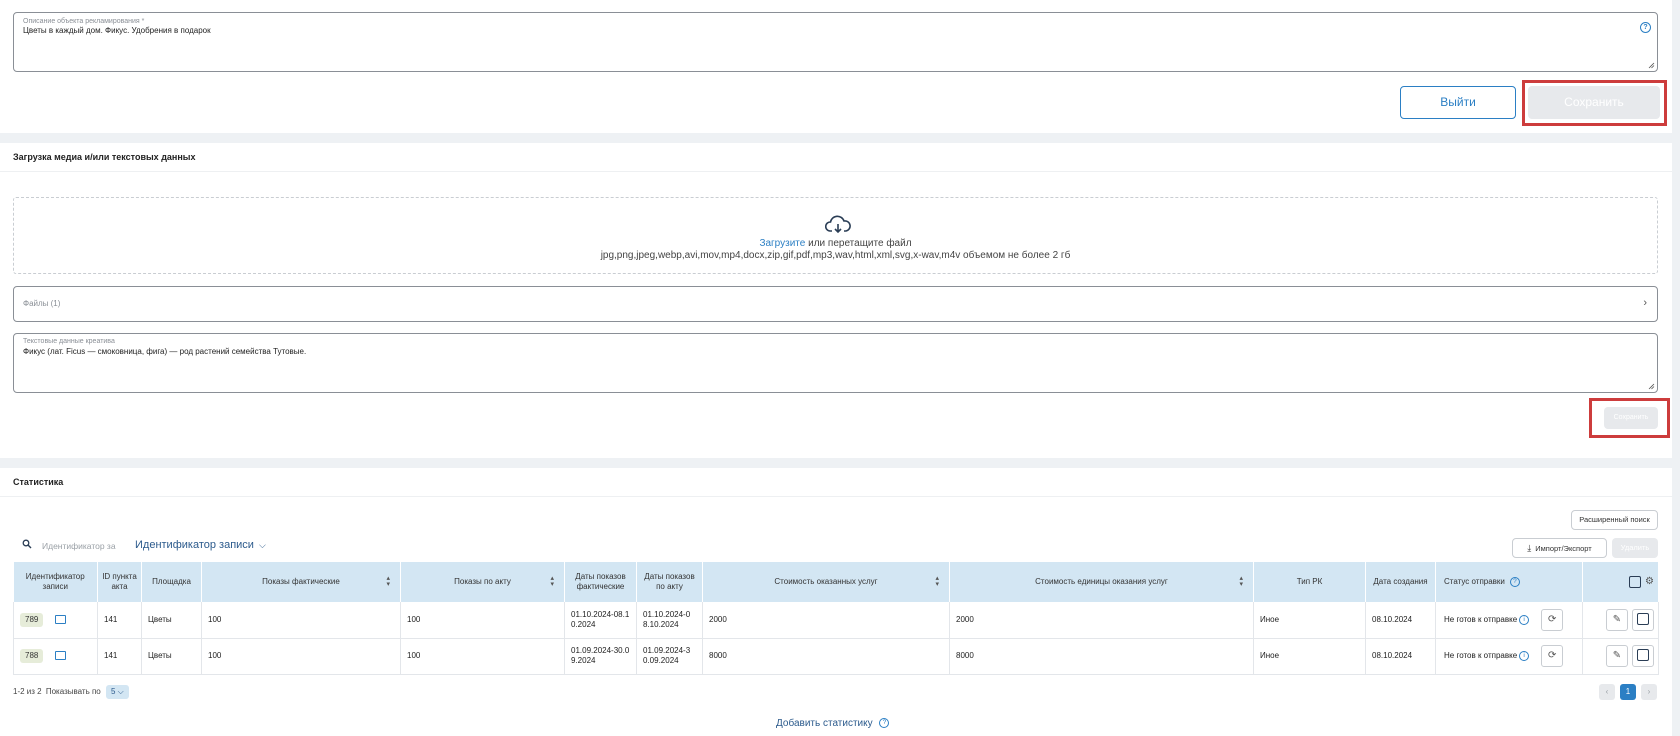 The height and width of the screenshot is (736, 1680). What do you see at coordinates (119, 582) in the screenshot?
I see `col-act-item-id: ID пункта акта` at bounding box center [119, 582].